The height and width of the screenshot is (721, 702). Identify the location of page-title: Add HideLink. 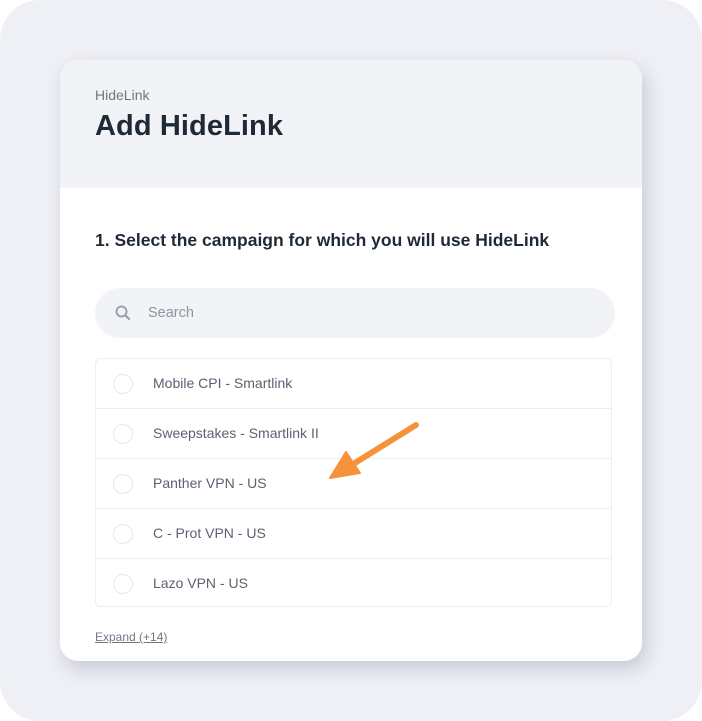
(189, 126).